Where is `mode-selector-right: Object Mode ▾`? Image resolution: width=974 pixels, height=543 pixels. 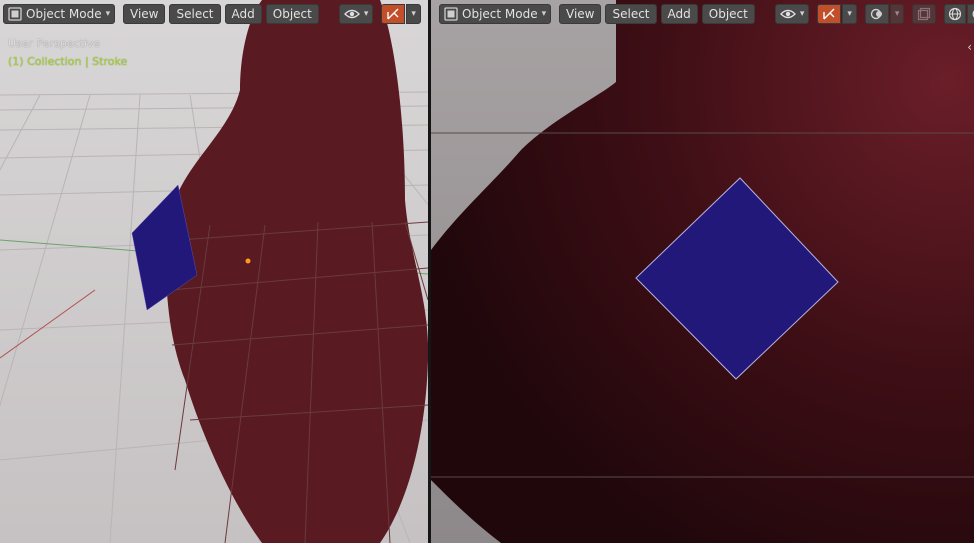 mode-selector-right: Object Mode ▾ is located at coordinates (495, 14).